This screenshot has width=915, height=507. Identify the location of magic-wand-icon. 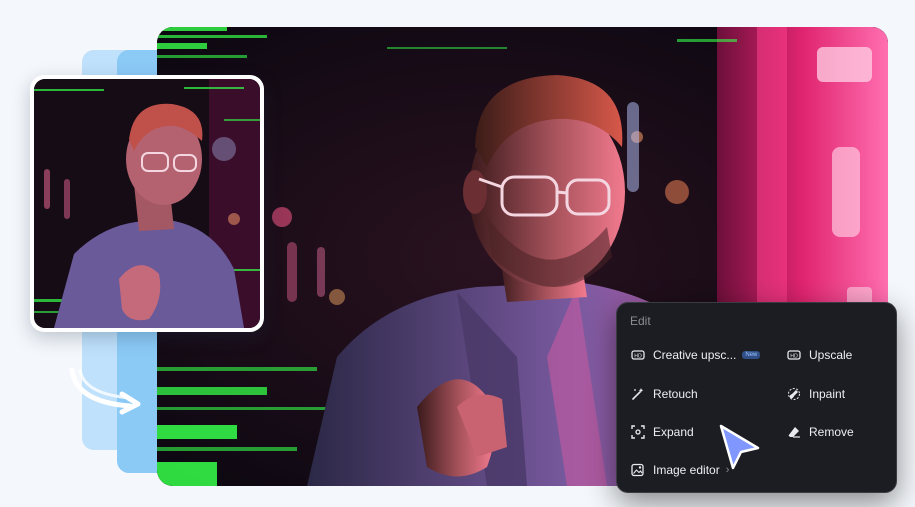
(638, 394).